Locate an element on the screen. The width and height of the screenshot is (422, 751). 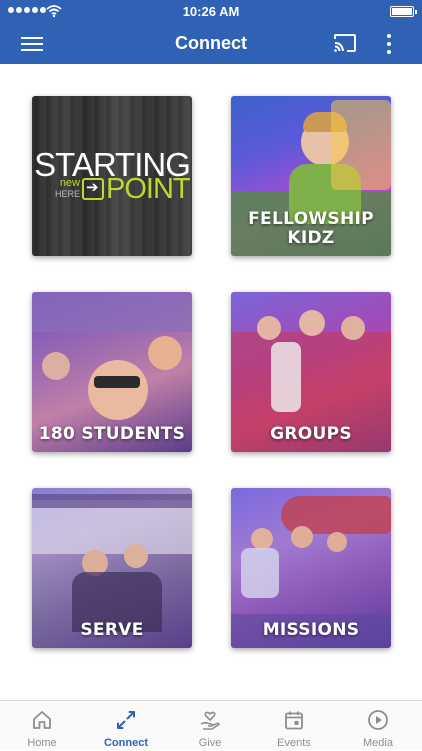
tab-bar: Home Connect Give Events Media is located at coordinates (211, 725).